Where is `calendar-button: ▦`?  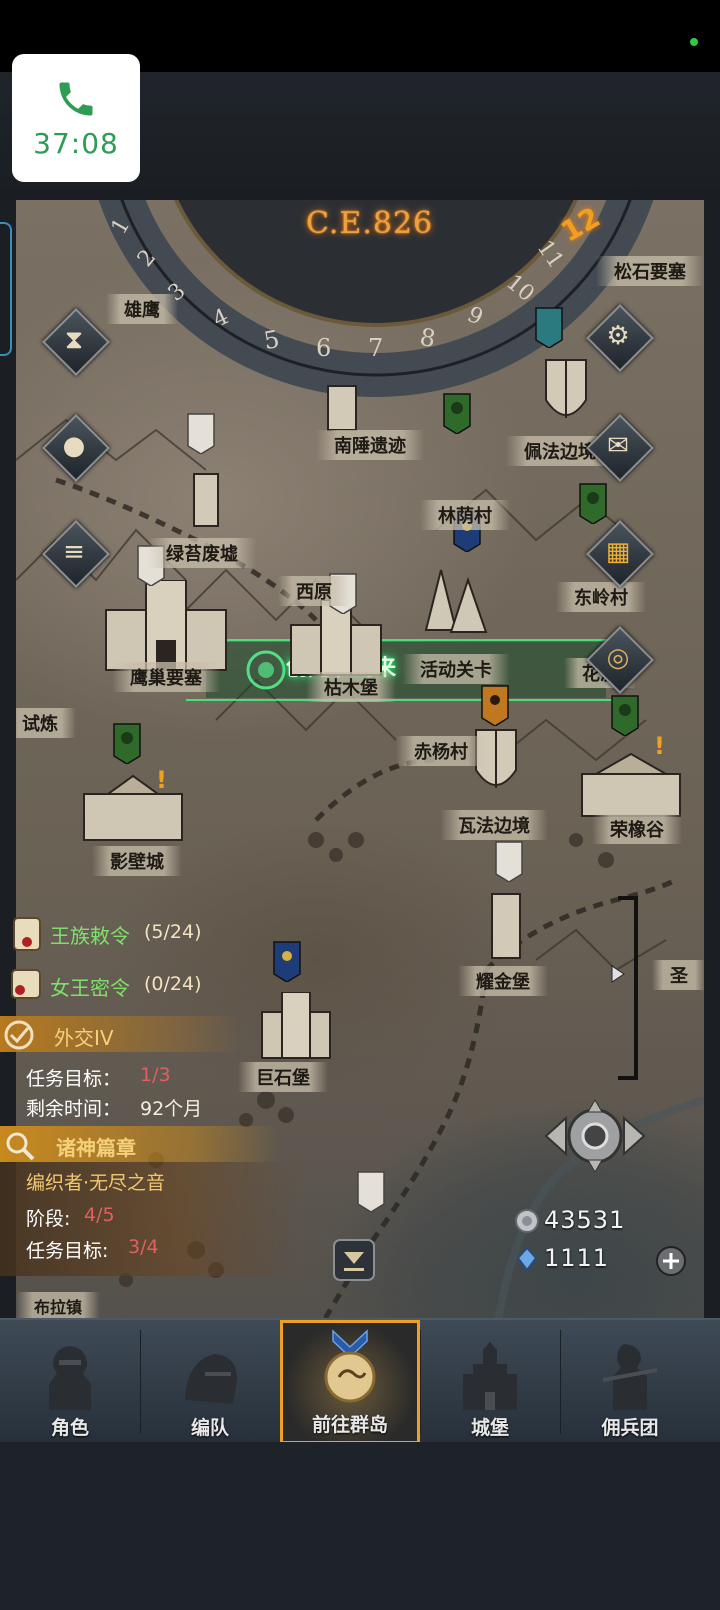 calendar-button: ▦ is located at coordinates (620, 554).